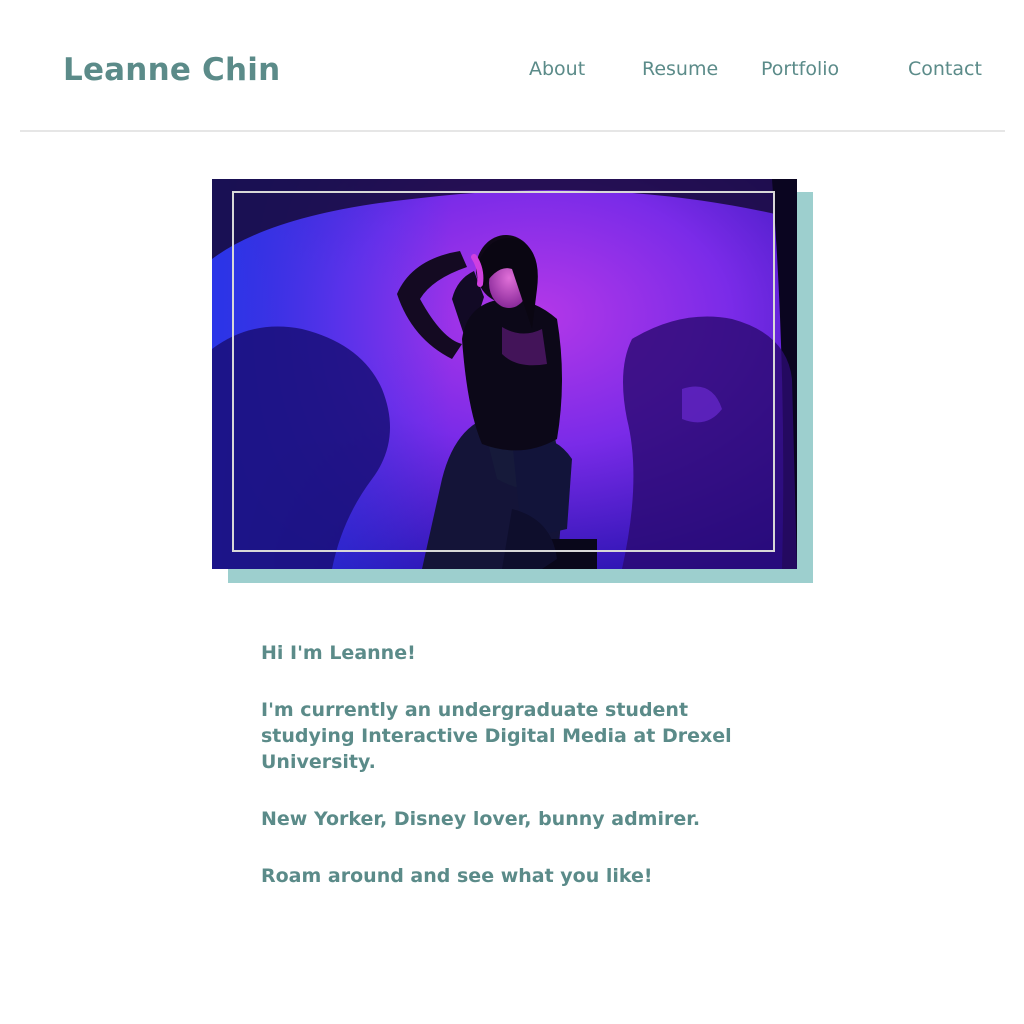 The image size is (1024, 1024). What do you see at coordinates (557, 69) in the screenshot?
I see `nav-link-about: About` at bounding box center [557, 69].